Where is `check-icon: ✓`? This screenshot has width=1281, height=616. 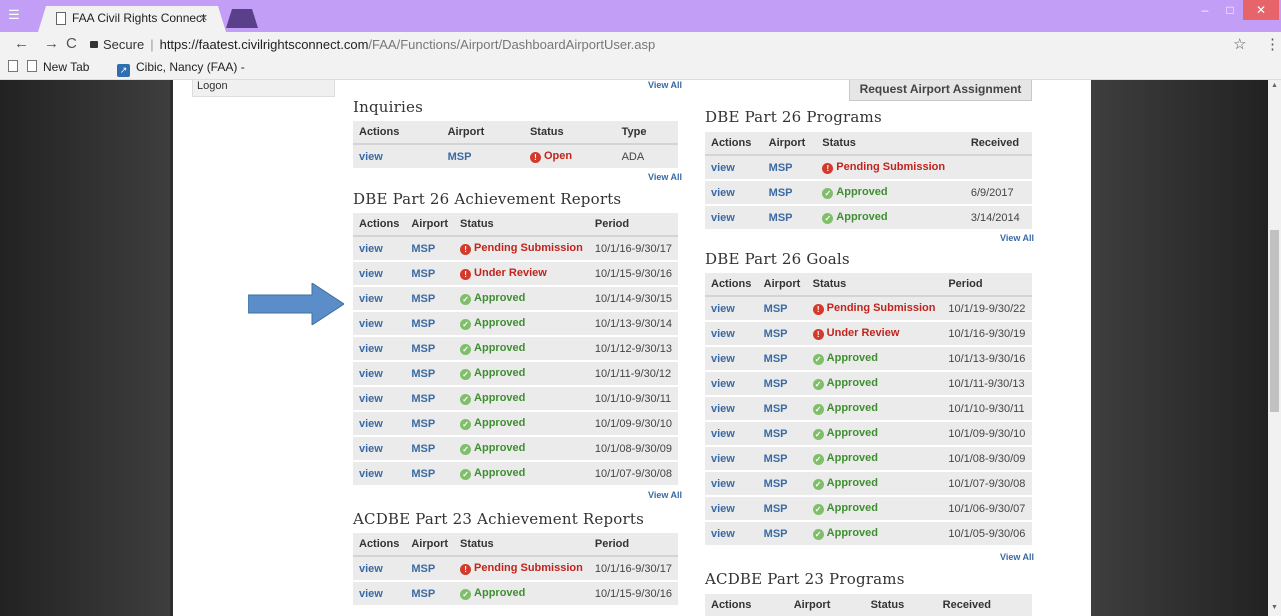
check-icon: ✓ is located at coordinates (818, 359).